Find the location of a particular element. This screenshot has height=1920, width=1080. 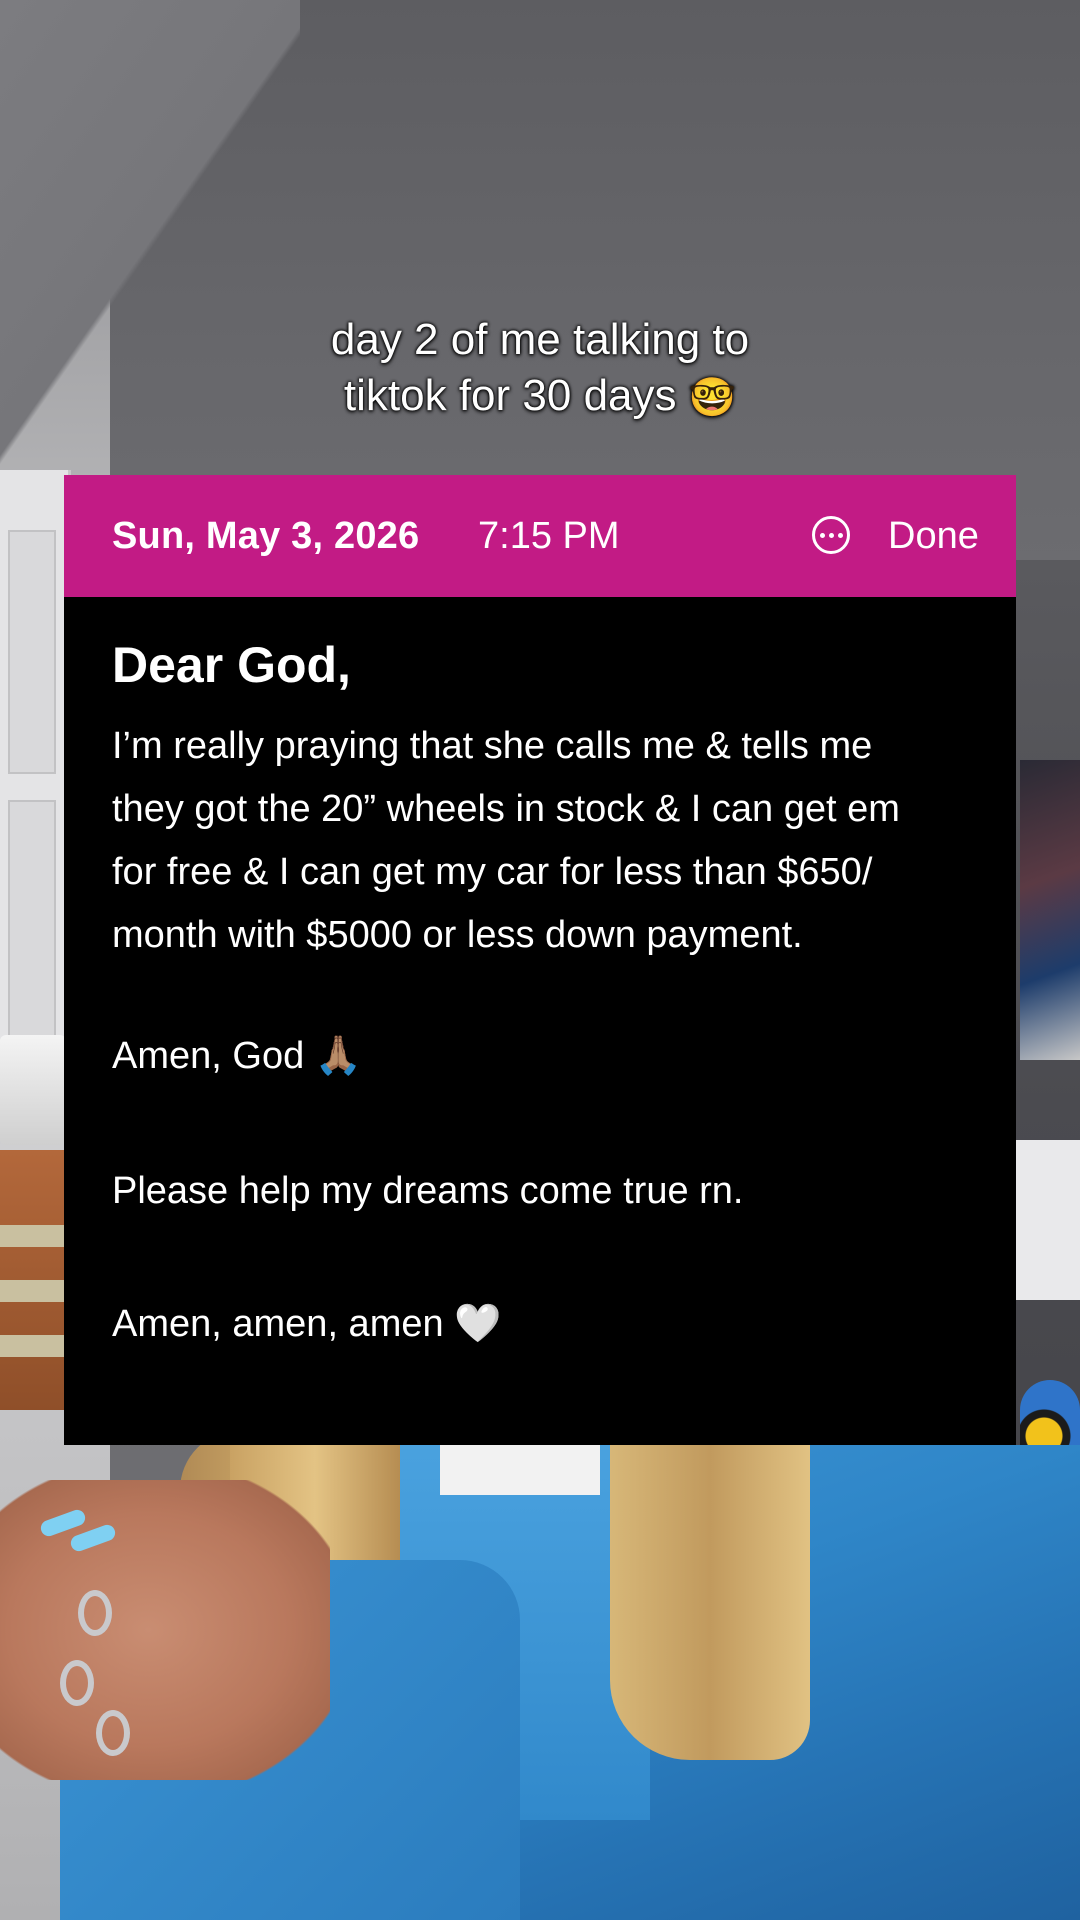

caption-line-2: tiktok for 30 days 🤓 is located at coordinates (540, 397).